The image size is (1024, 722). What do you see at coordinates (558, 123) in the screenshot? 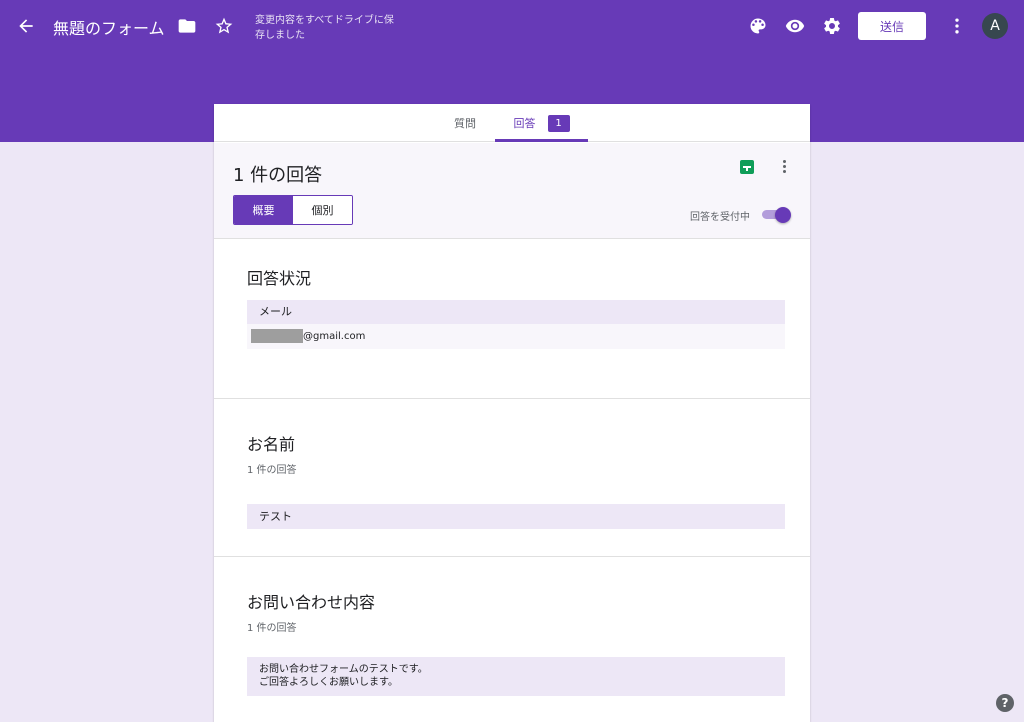
I see `response-count-badge: 1` at bounding box center [558, 123].